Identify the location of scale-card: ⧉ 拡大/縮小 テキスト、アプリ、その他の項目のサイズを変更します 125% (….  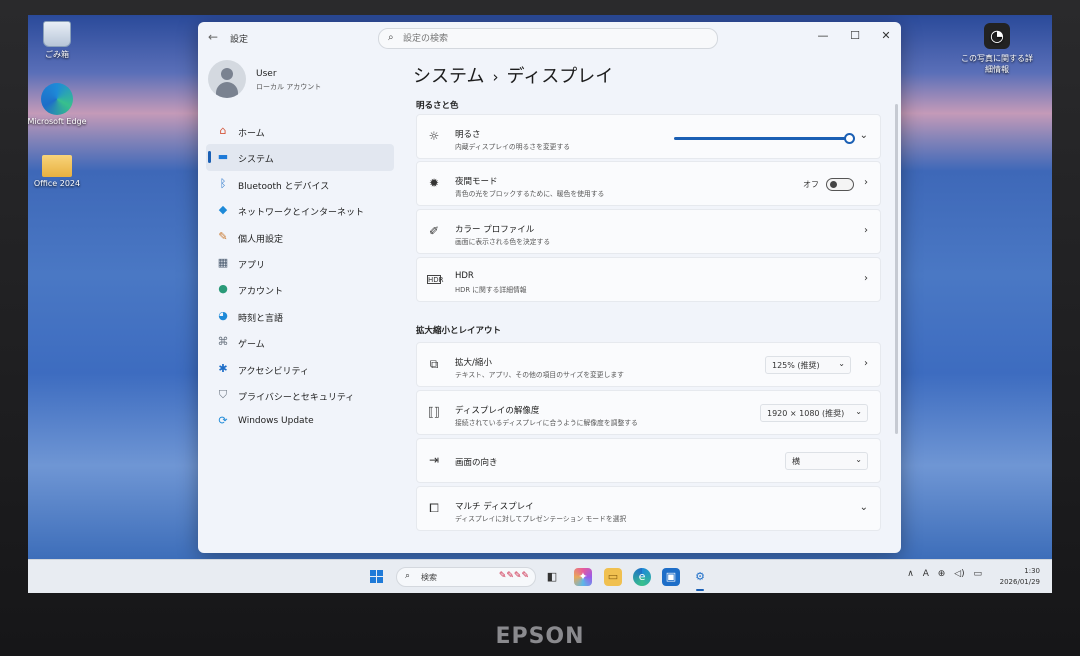
(648, 364).